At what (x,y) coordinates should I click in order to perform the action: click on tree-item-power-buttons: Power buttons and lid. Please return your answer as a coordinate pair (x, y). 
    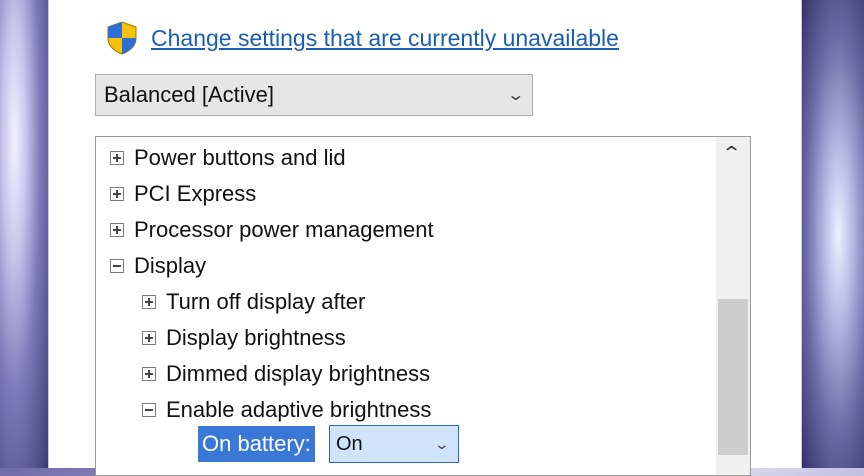
    Looking at the image, I should click on (228, 158).